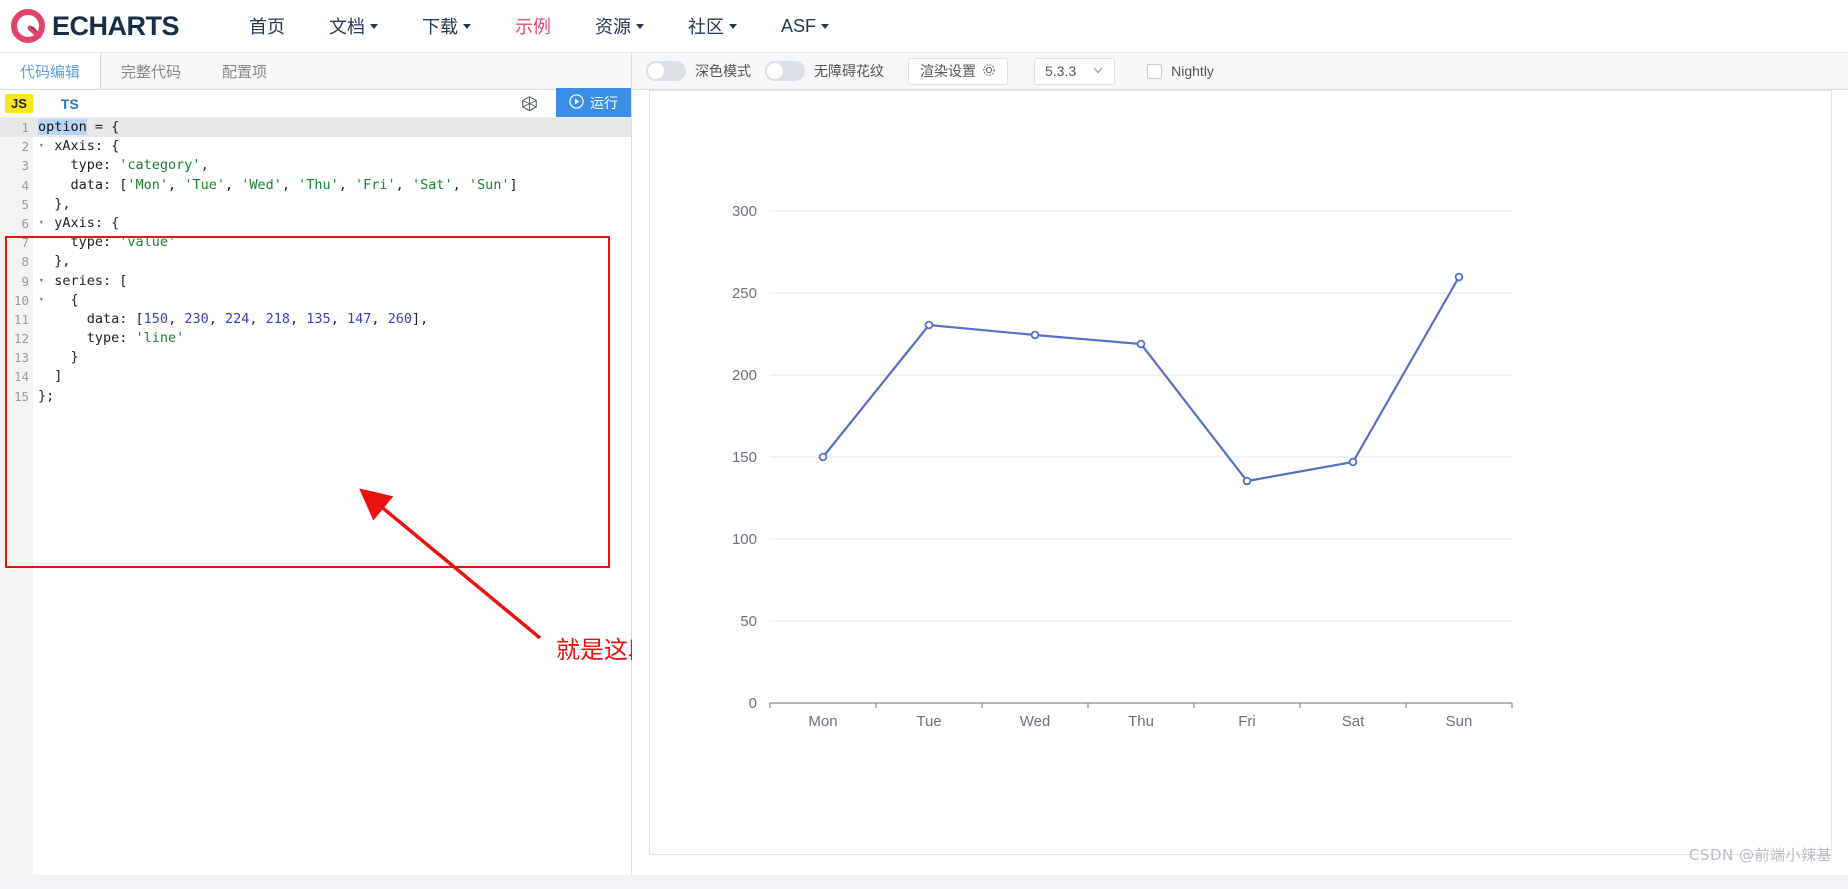 This screenshot has width=1848, height=889. What do you see at coordinates (529, 103) in the screenshot?
I see `cube-wire-icon` at bounding box center [529, 103].